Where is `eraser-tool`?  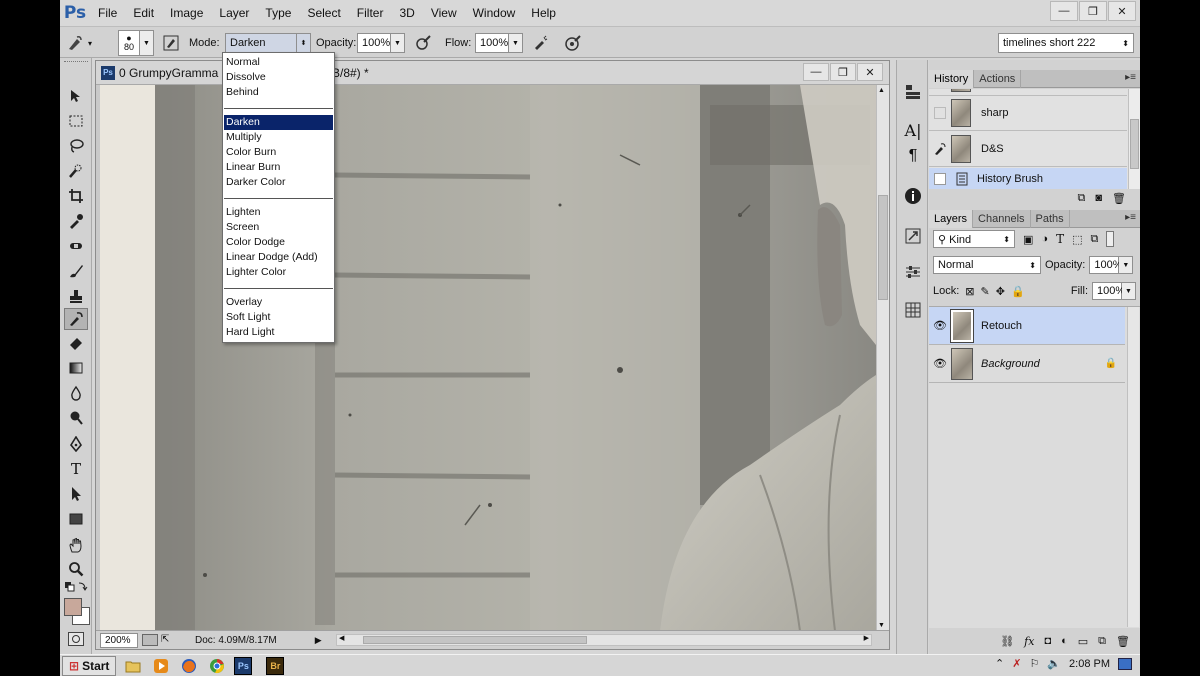 eraser-tool is located at coordinates (76, 343).